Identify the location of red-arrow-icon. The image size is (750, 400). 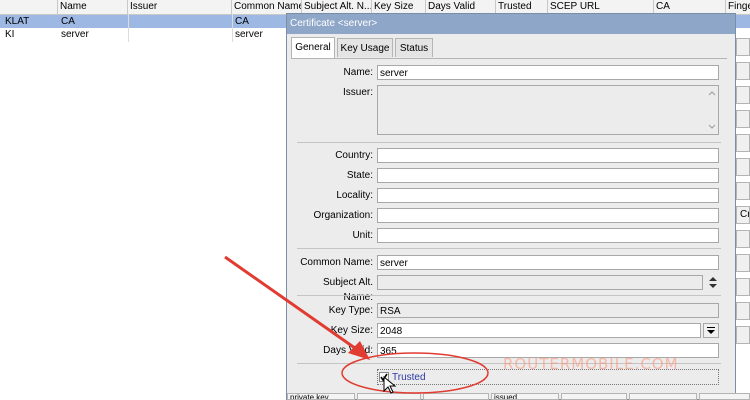
(297, 307).